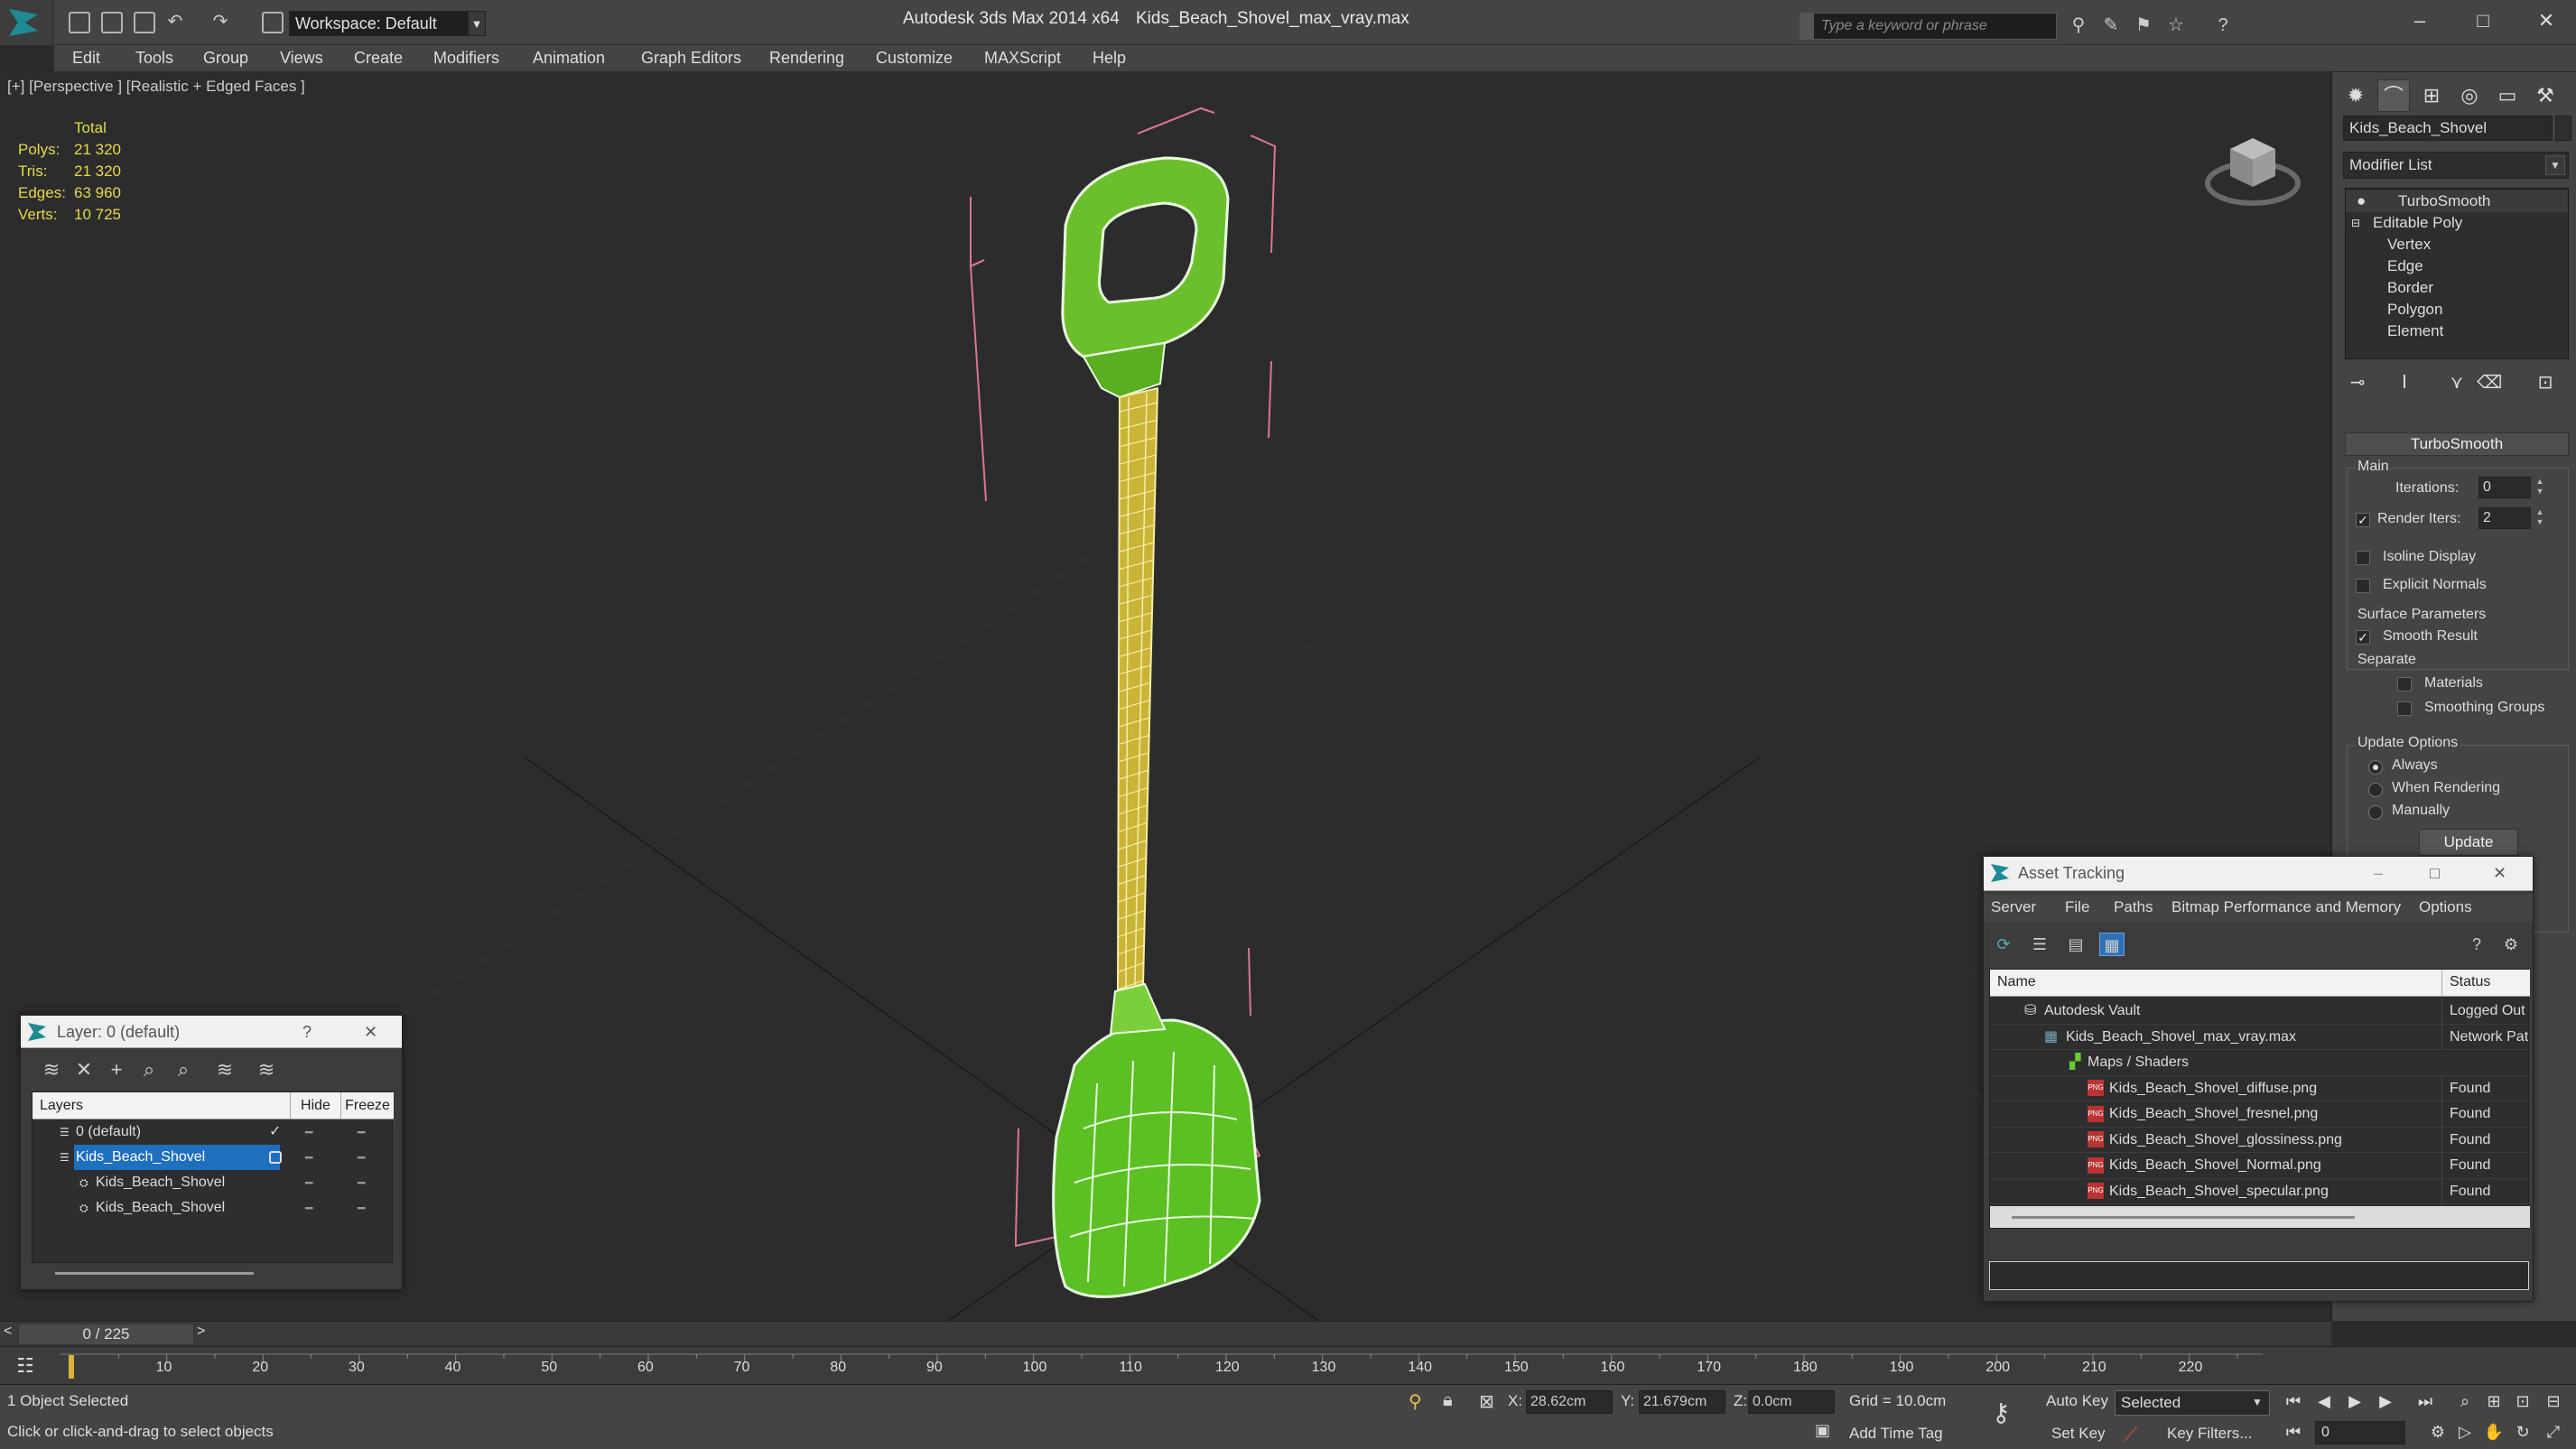 This screenshot has height=1449, width=2576. Describe the element at coordinates (1109, 58) in the screenshot. I see `menu-help: Help` at that location.